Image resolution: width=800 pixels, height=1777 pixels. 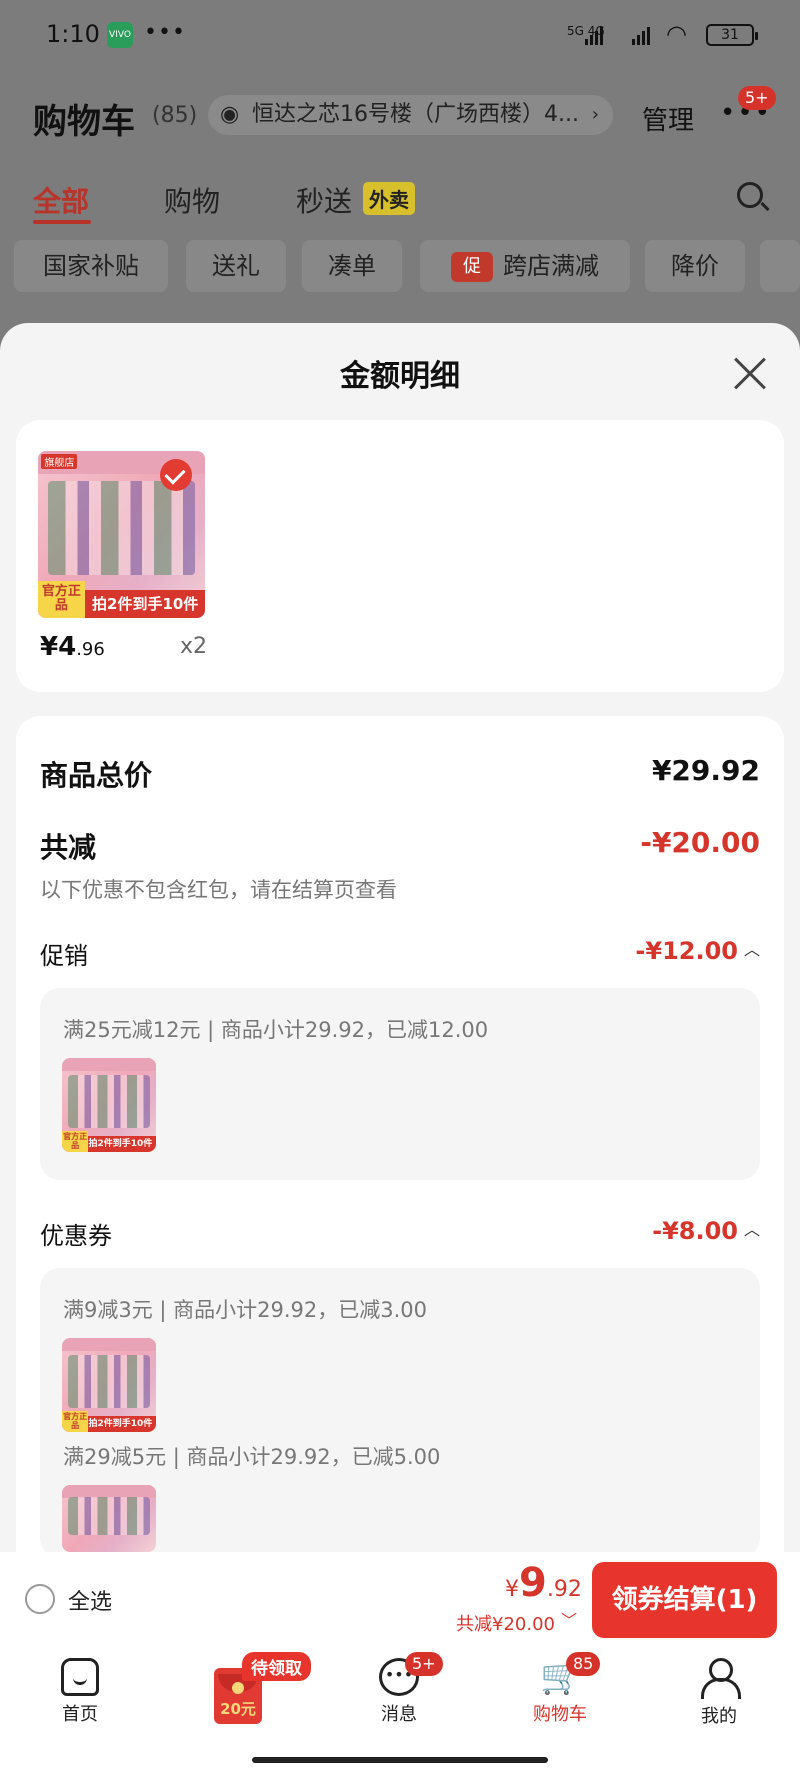 I want to click on total-value: ¥29.92, so click(x=705, y=770).